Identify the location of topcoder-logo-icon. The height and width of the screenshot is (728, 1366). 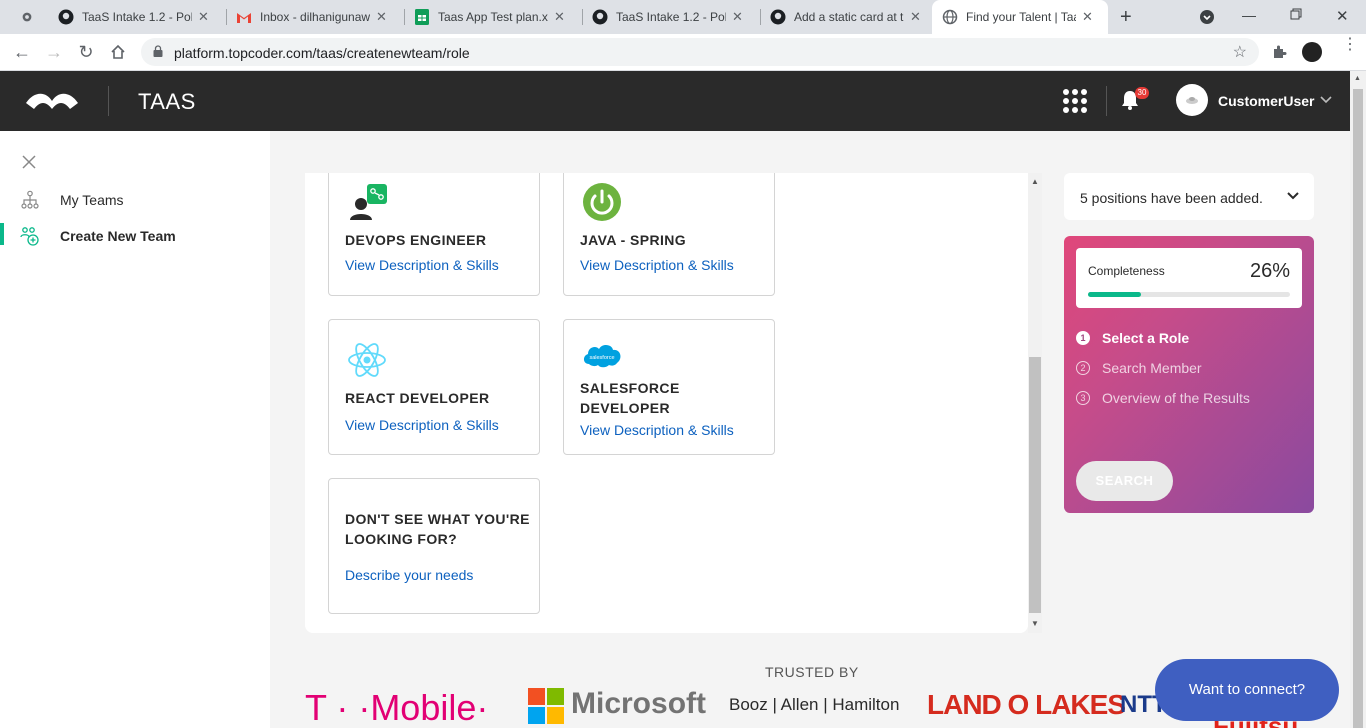
(52, 101).